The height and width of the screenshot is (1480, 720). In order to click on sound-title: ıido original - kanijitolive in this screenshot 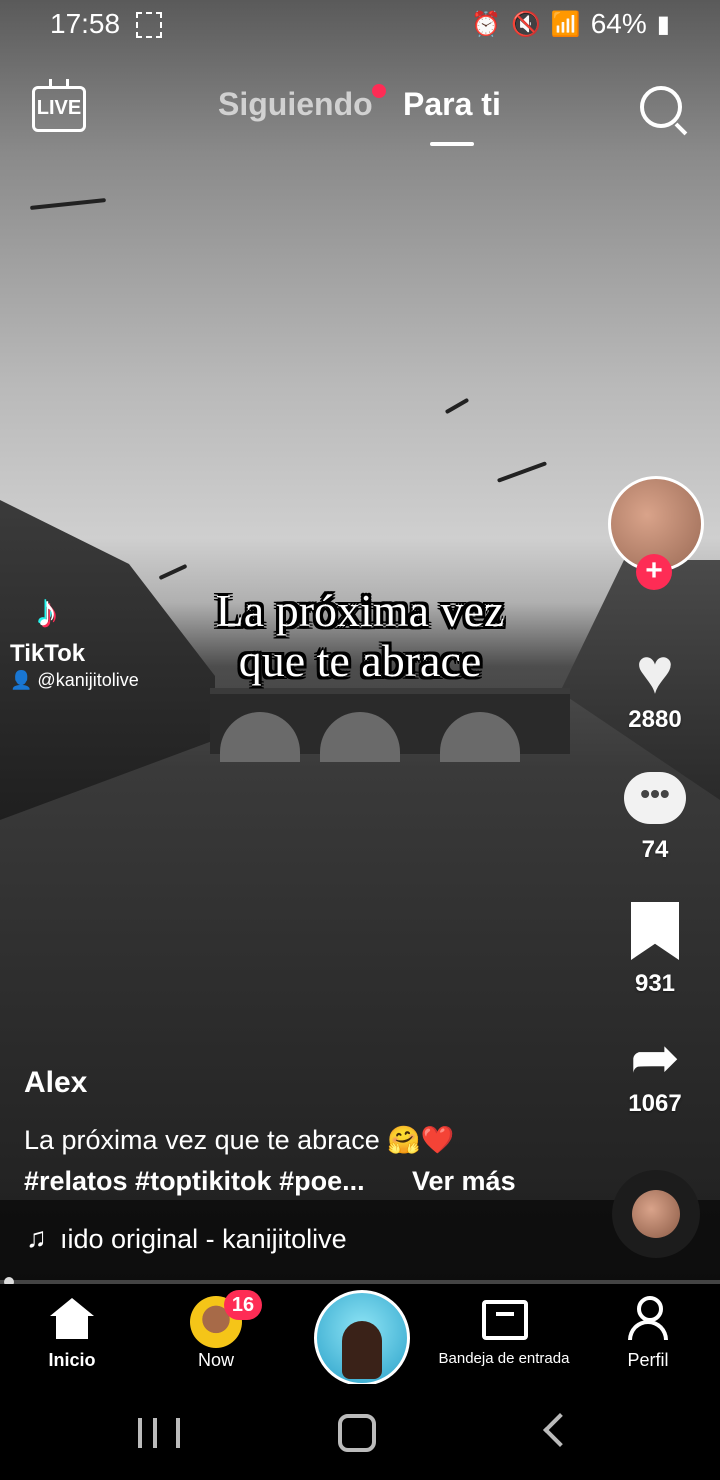, I will do `click(203, 1239)`.